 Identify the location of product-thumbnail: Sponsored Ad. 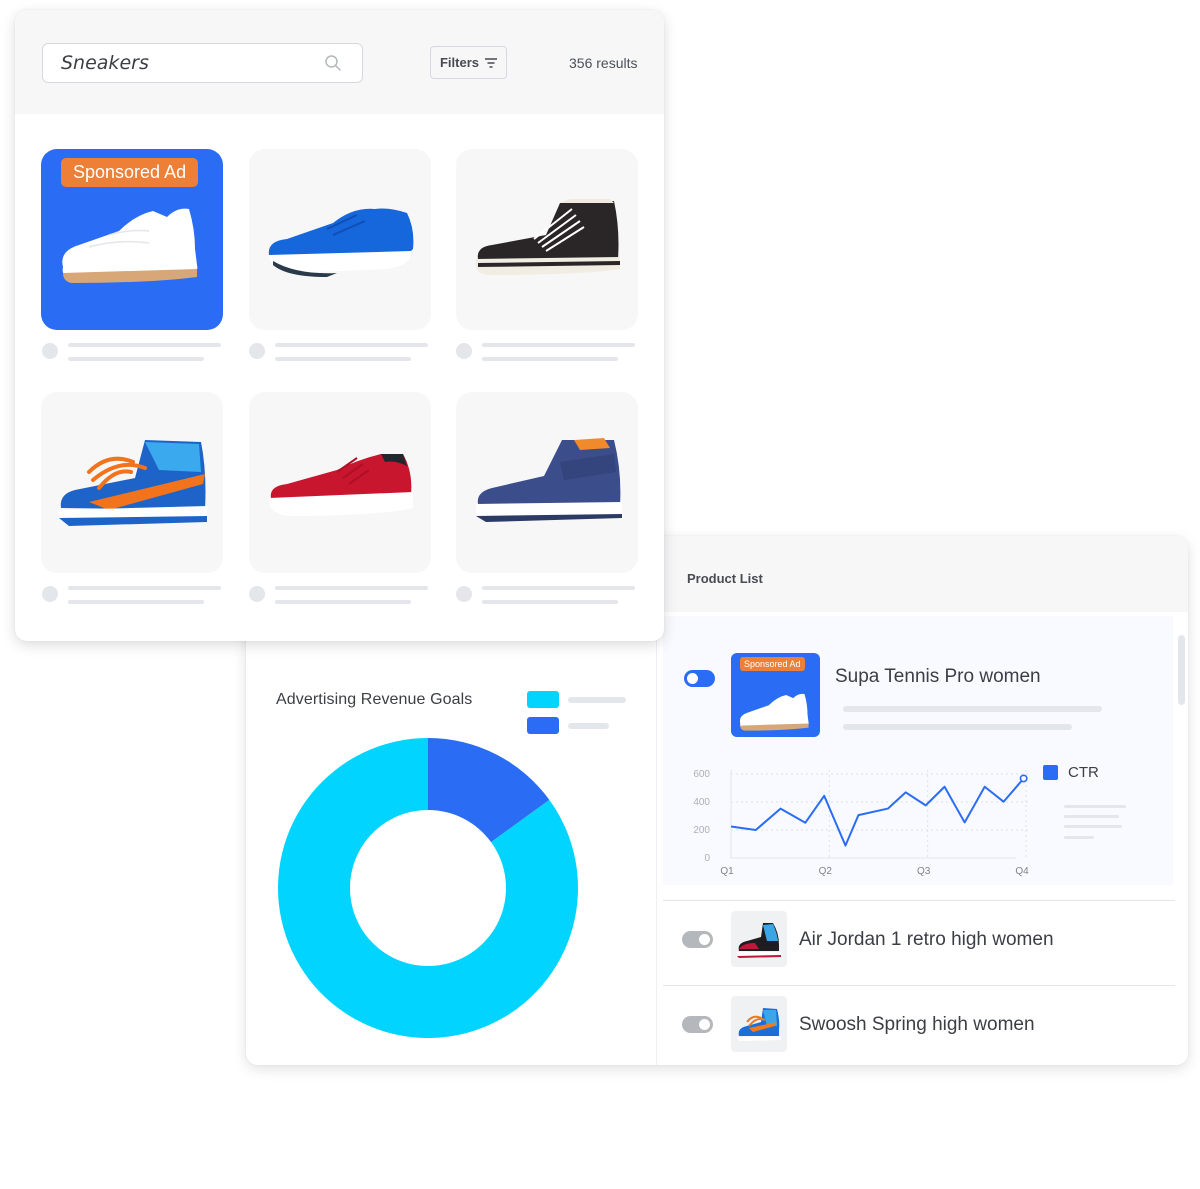
(775, 695).